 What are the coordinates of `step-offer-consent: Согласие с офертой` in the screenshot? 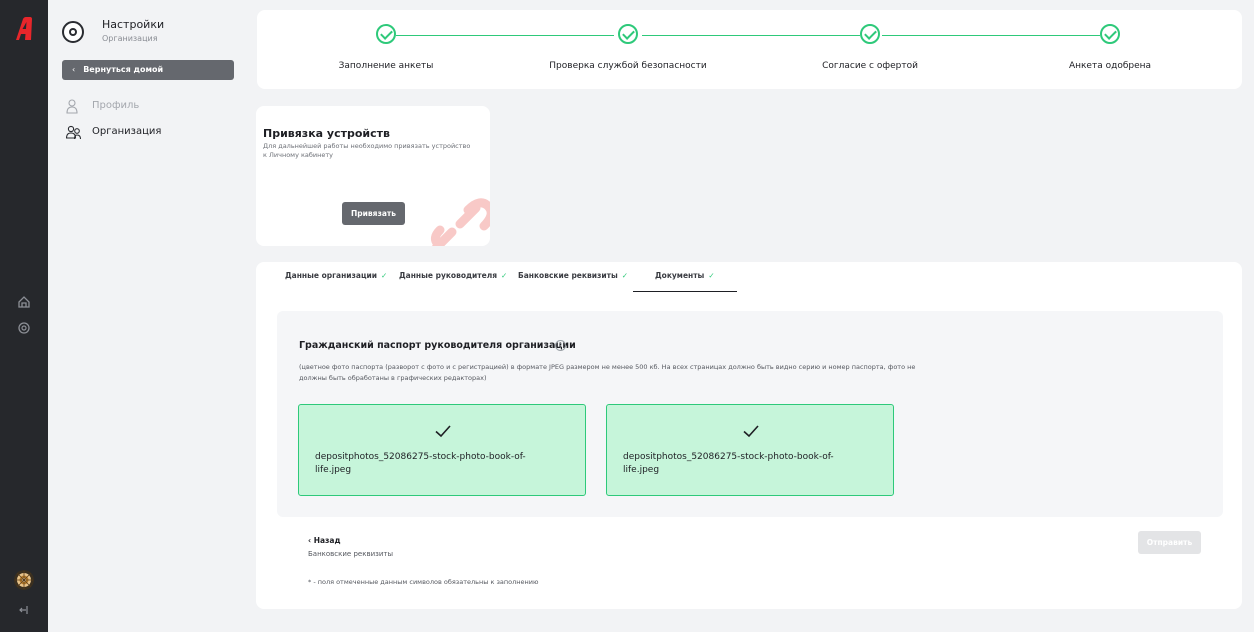 It's located at (870, 49).